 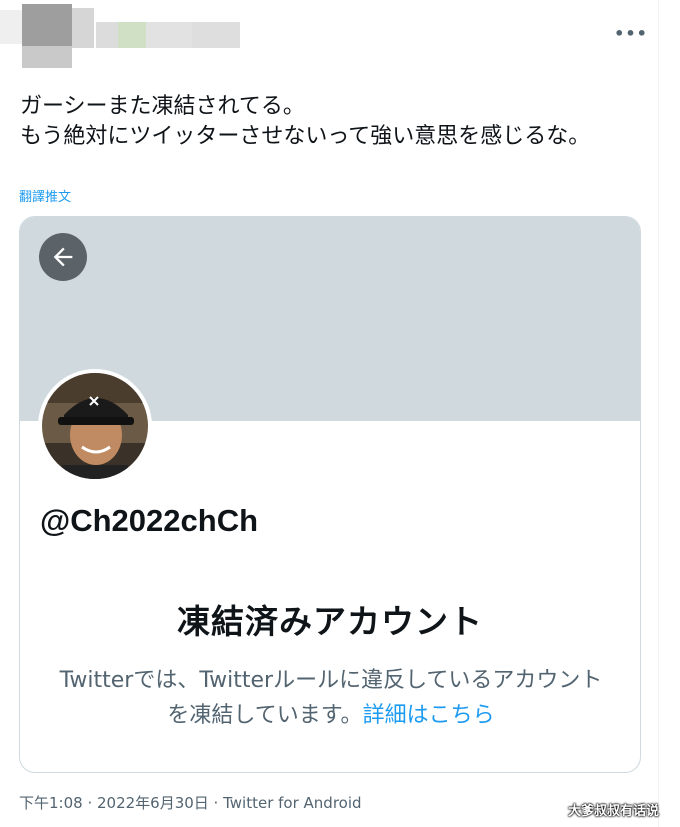 I want to click on blurred-author-header, so click(x=125, y=36).